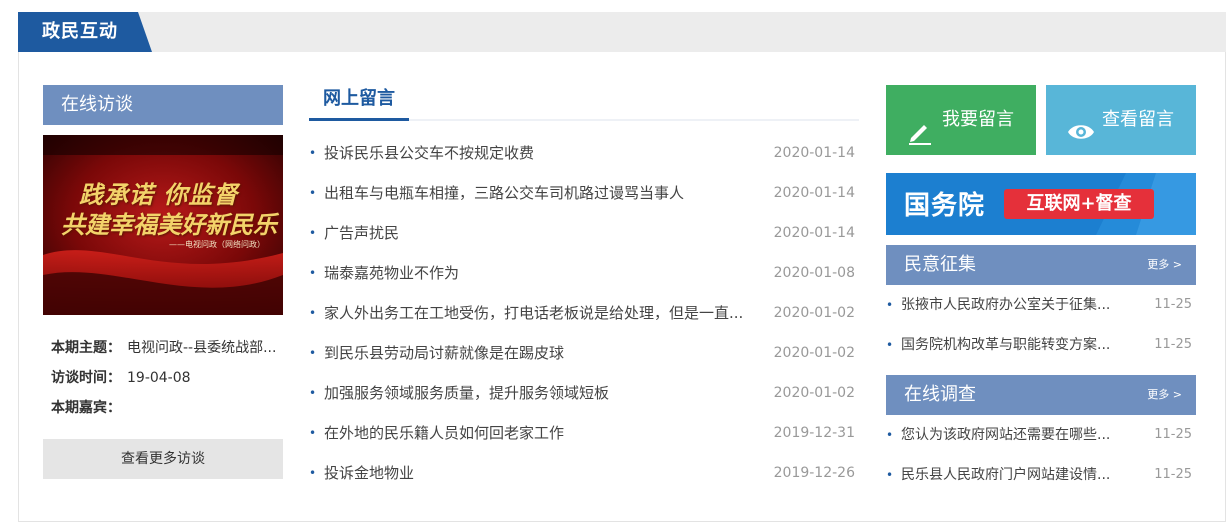  I want to click on info-row-time: 访谈时间： 19-04-08, so click(167, 378).